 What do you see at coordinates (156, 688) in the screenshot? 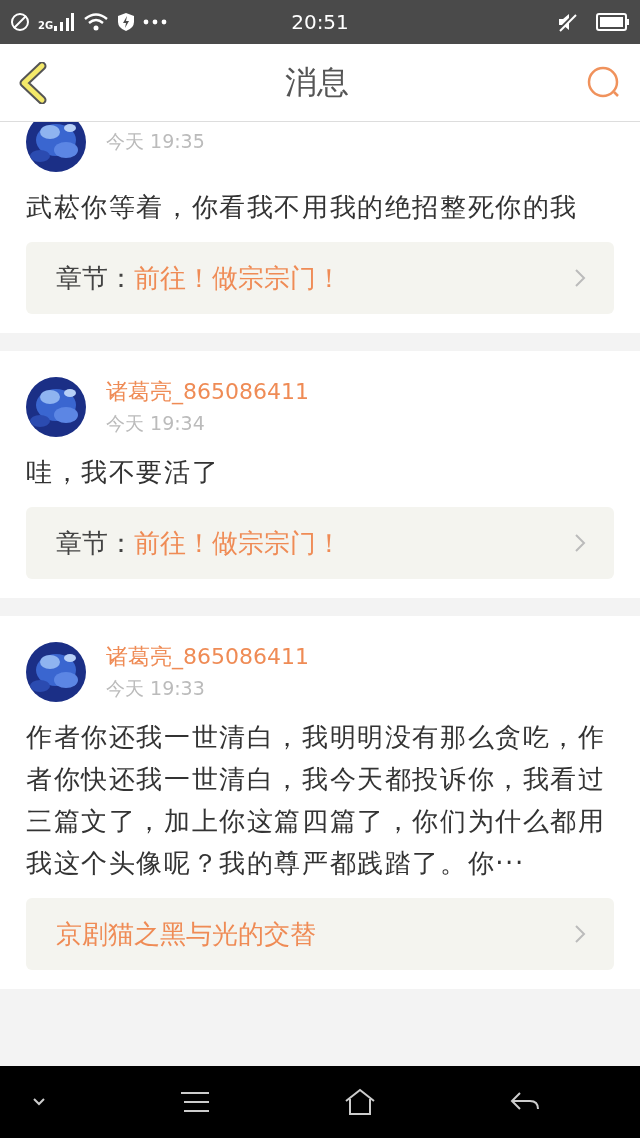
I see `timestamp: 今天 19:33` at bounding box center [156, 688].